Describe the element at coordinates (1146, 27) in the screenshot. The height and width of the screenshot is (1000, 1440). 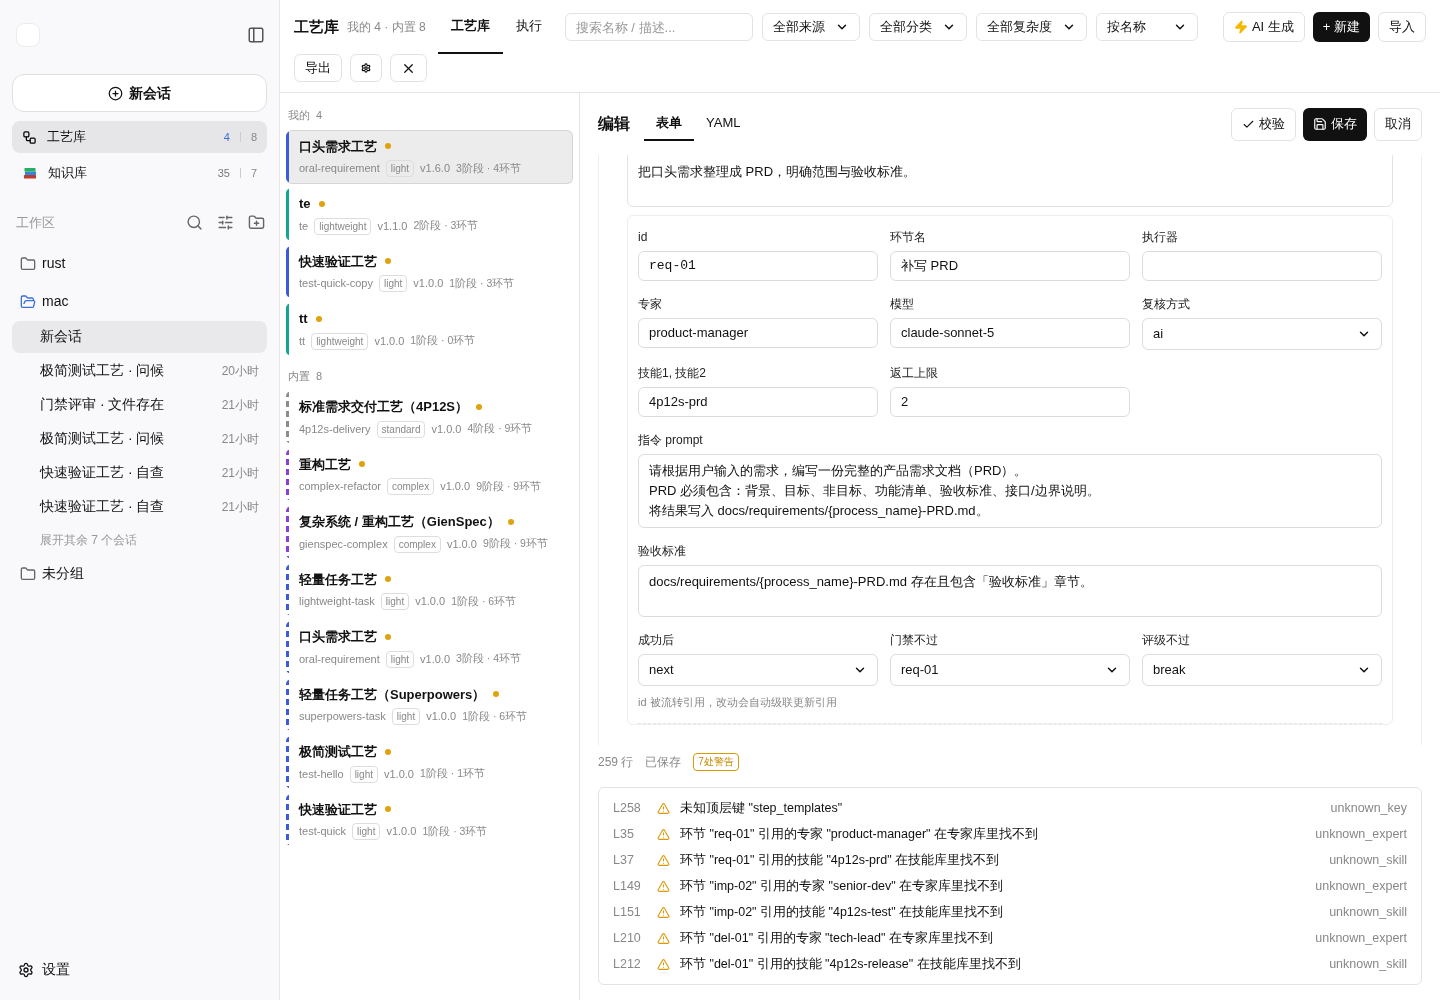
I see `filter-dropdown: 按名称` at that location.